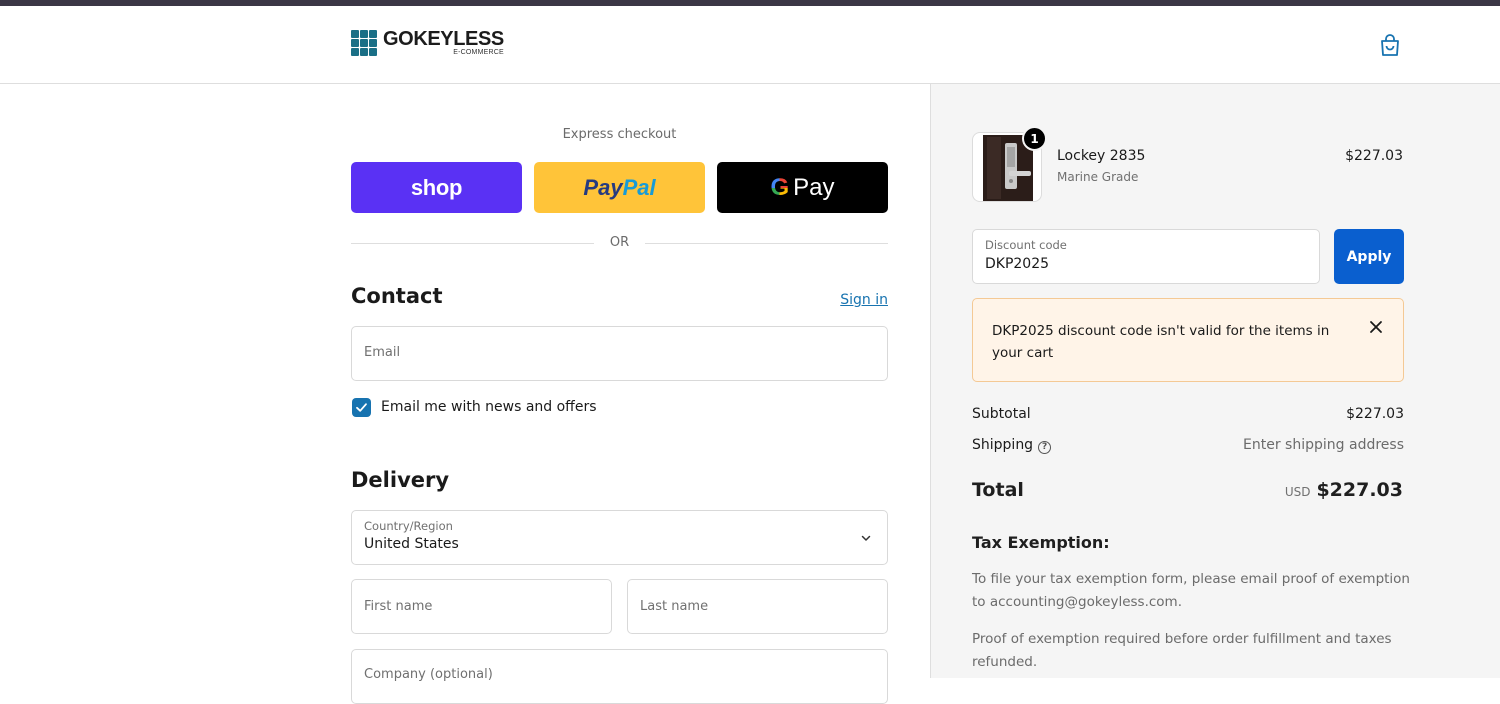  What do you see at coordinates (1297, 492) in the screenshot?
I see `total-currency: USD` at bounding box center [1297, 492].